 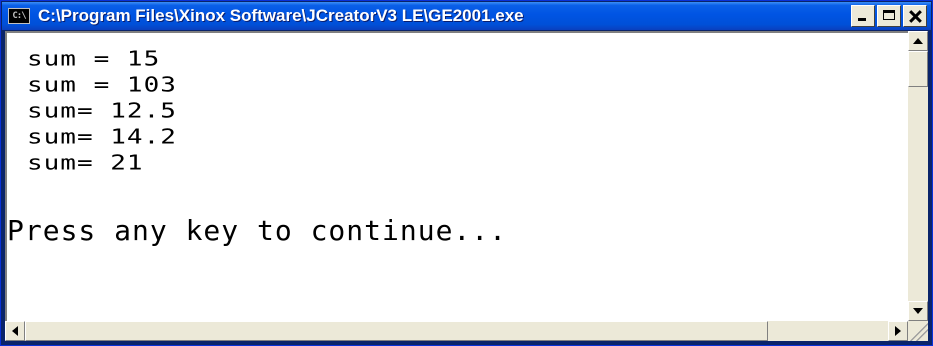 I want to click on scroll-down-button, so click(x=918, y=311).